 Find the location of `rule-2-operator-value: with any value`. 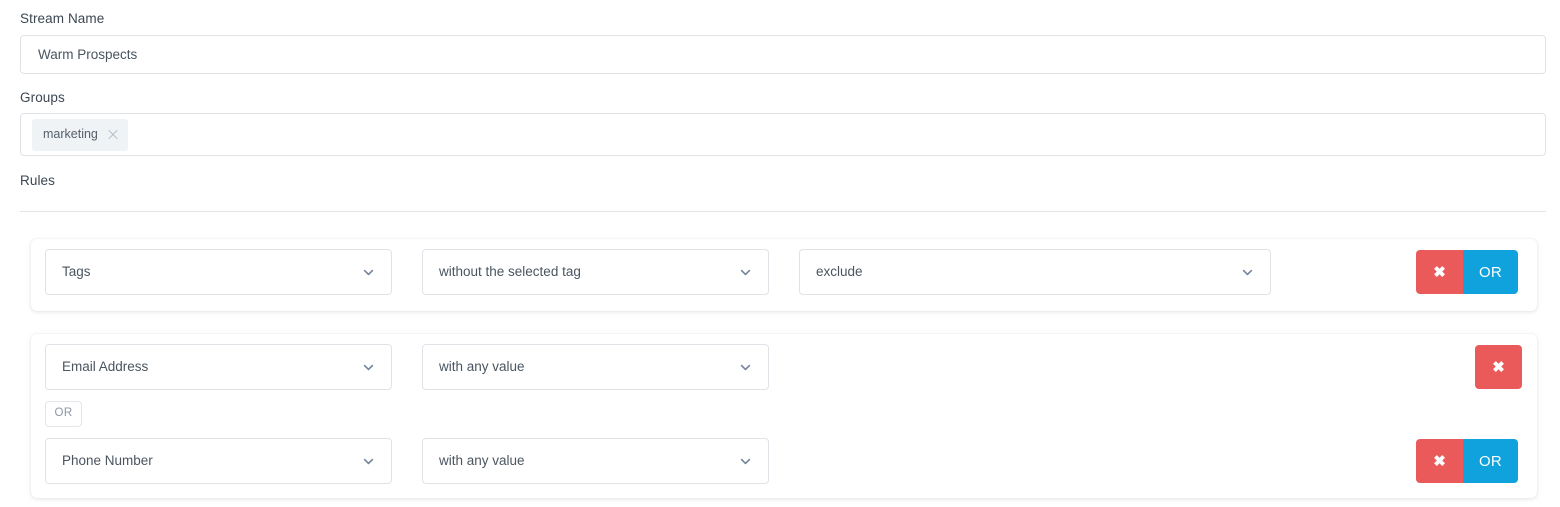

rule-2-operator-value: with any value is located at coordinates (482, 367).